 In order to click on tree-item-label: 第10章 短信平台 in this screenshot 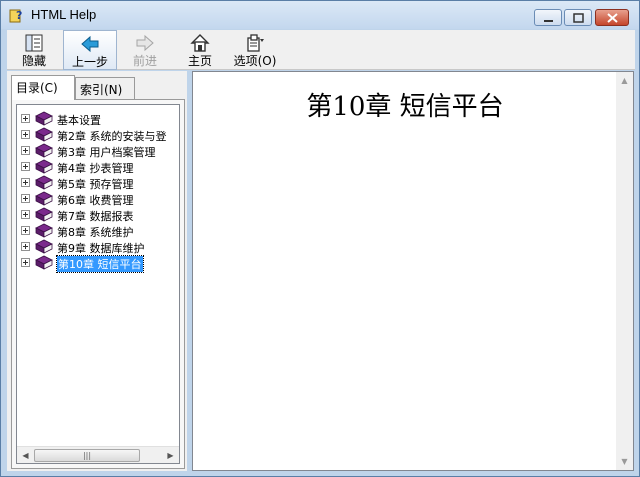, I will do `click(100, 264)`.